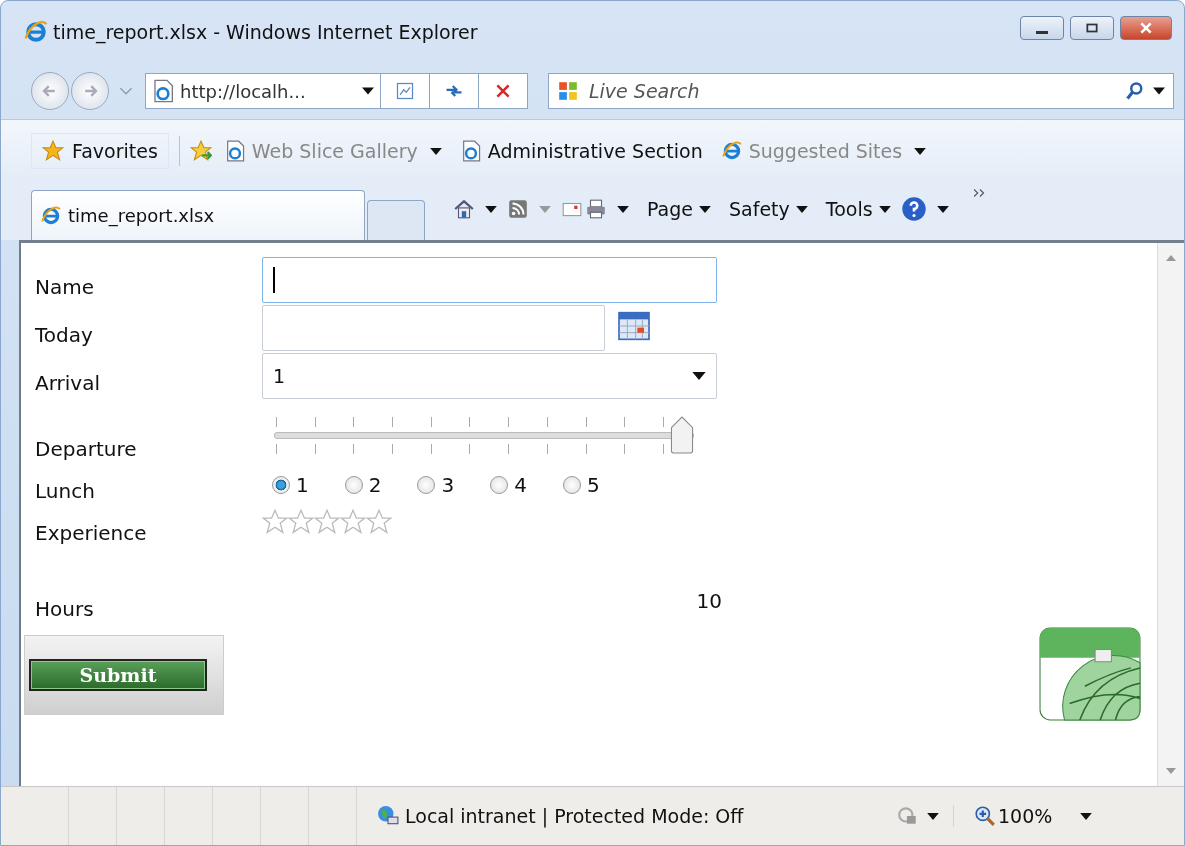 The image size is (1185, 846). What do you see at coordinates (1171, 771) in the screenshot?
I see `scroll-down-icon` at bounding box center [1171, 771].